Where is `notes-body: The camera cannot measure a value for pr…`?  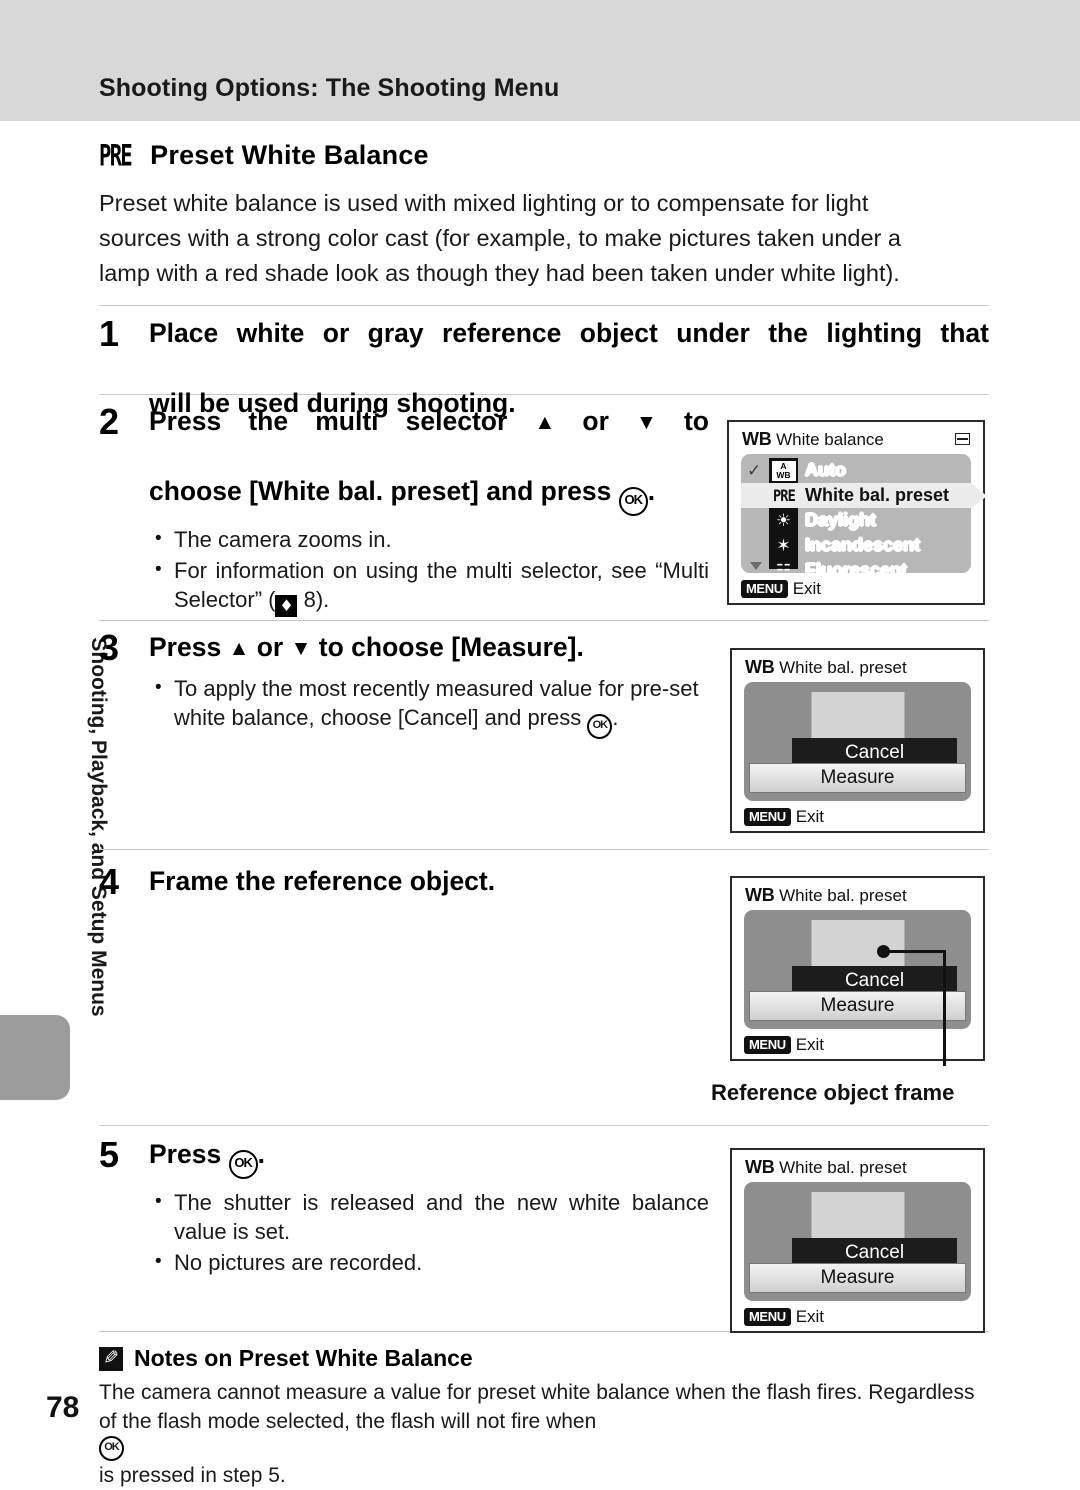 notes-body: The camera cannot measure a value for pr… is located at coordinates (544, 1434).